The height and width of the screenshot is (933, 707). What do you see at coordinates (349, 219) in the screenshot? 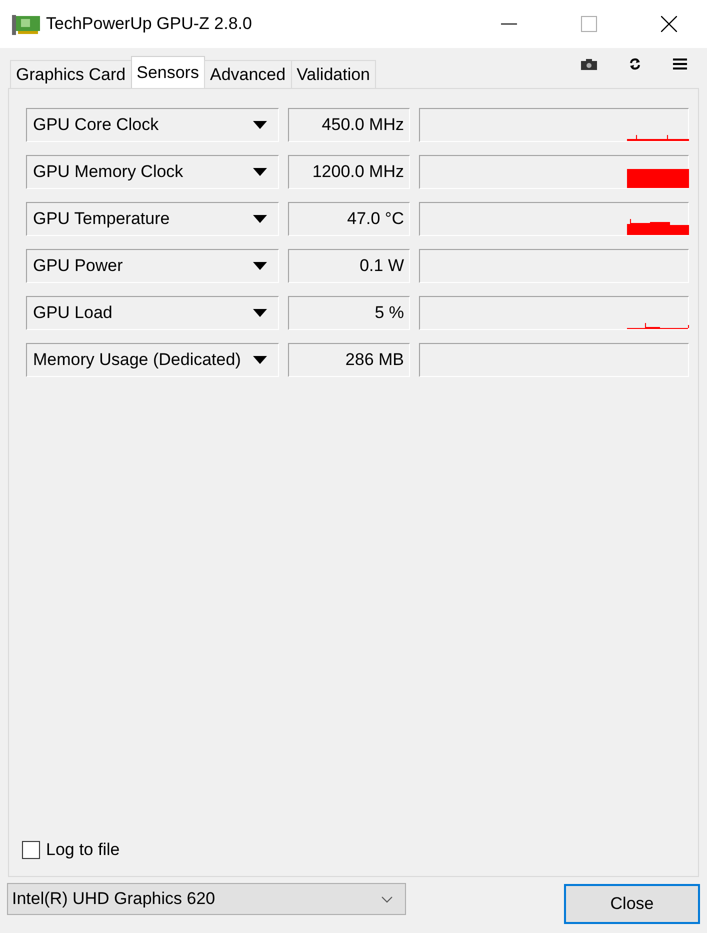
I see `sensor-reading: 47.0 °C` at bounding box center [349, 219].